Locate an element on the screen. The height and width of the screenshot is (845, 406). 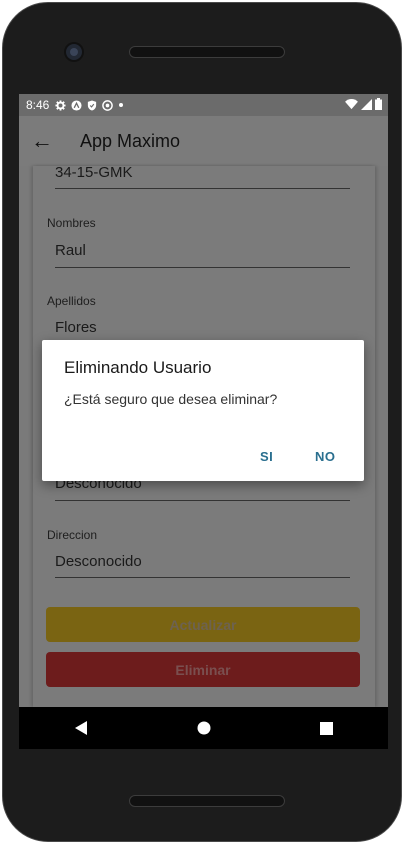
dialog-message: ¿Está seguro que desea eliminar? is located at coordinates (171, 399).